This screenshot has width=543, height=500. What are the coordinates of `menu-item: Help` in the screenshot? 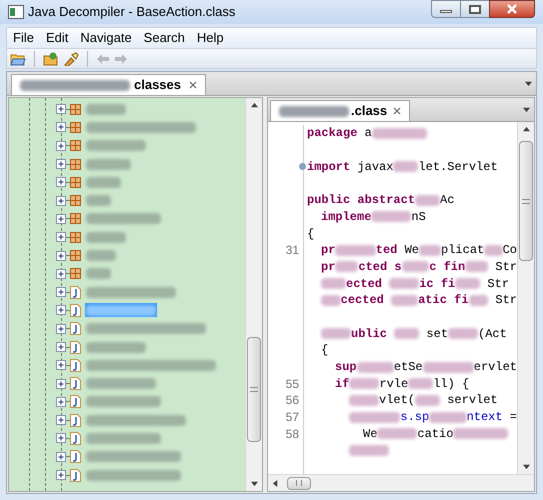 It's located at (210, 38).